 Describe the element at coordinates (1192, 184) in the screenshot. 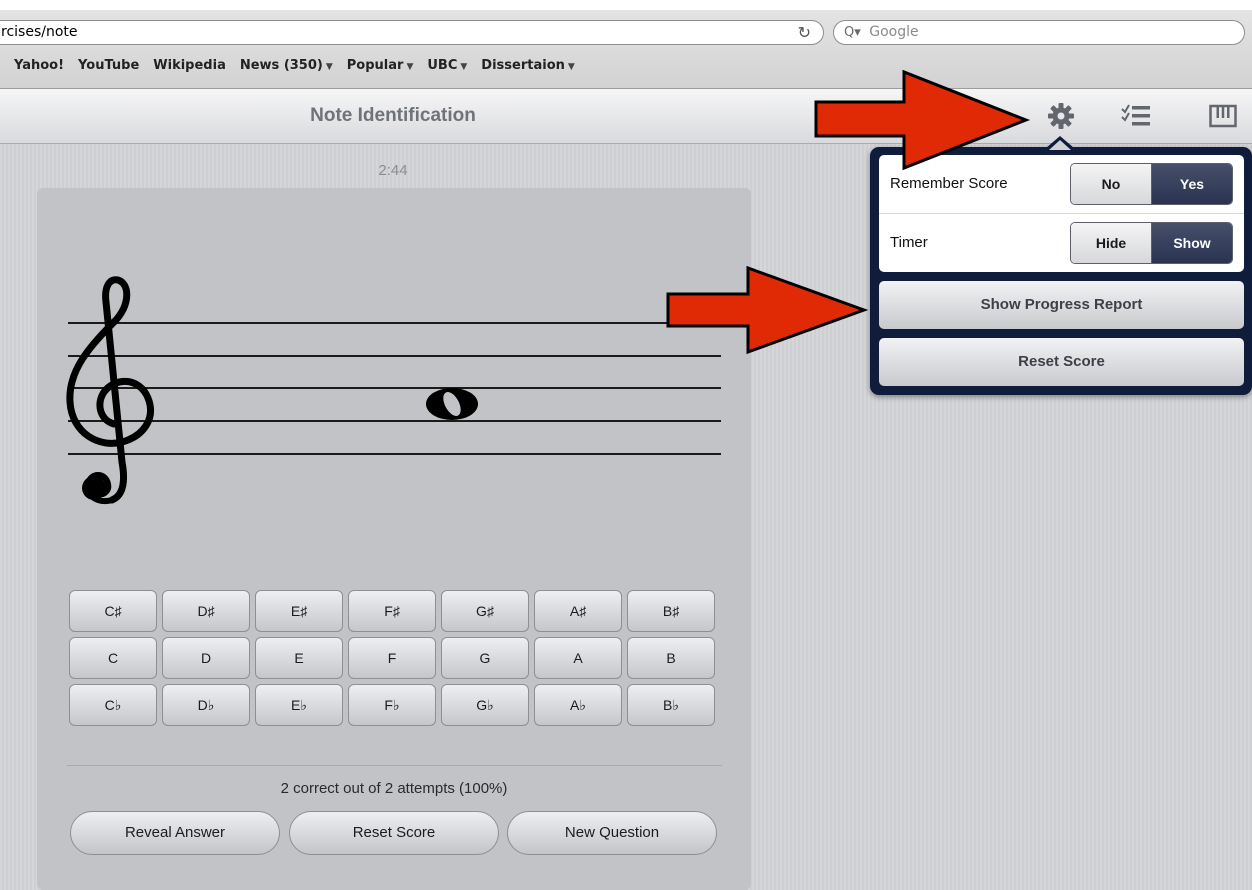

I see `remember-score-yes: Yes` at that location.